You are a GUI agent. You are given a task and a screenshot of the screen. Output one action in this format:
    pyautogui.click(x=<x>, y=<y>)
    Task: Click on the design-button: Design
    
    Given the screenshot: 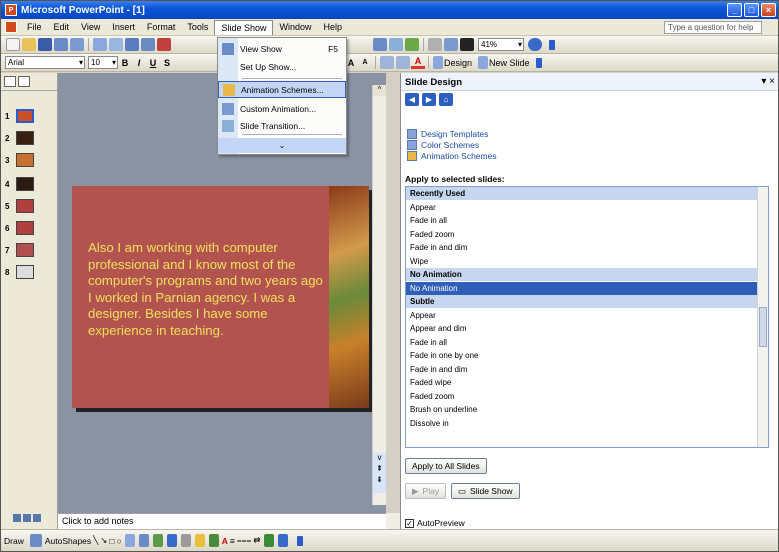 What is the action you would take?
    pyautogui.click(x=458, y=63)
    